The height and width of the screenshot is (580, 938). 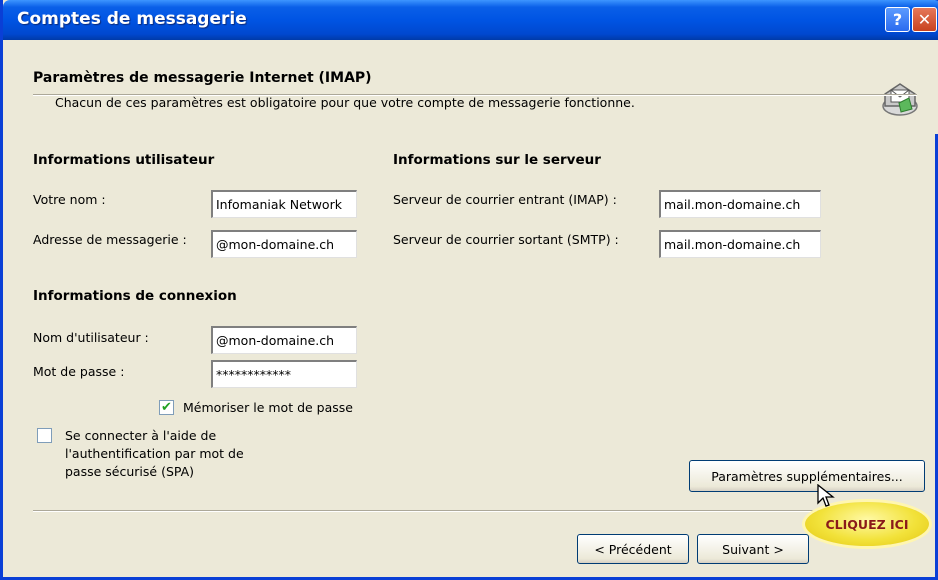 What do you see at coordinates (284, 244) in the screenshot?
I see `email-field: @mon-domaine.ch` at bounding box center [284, 244].